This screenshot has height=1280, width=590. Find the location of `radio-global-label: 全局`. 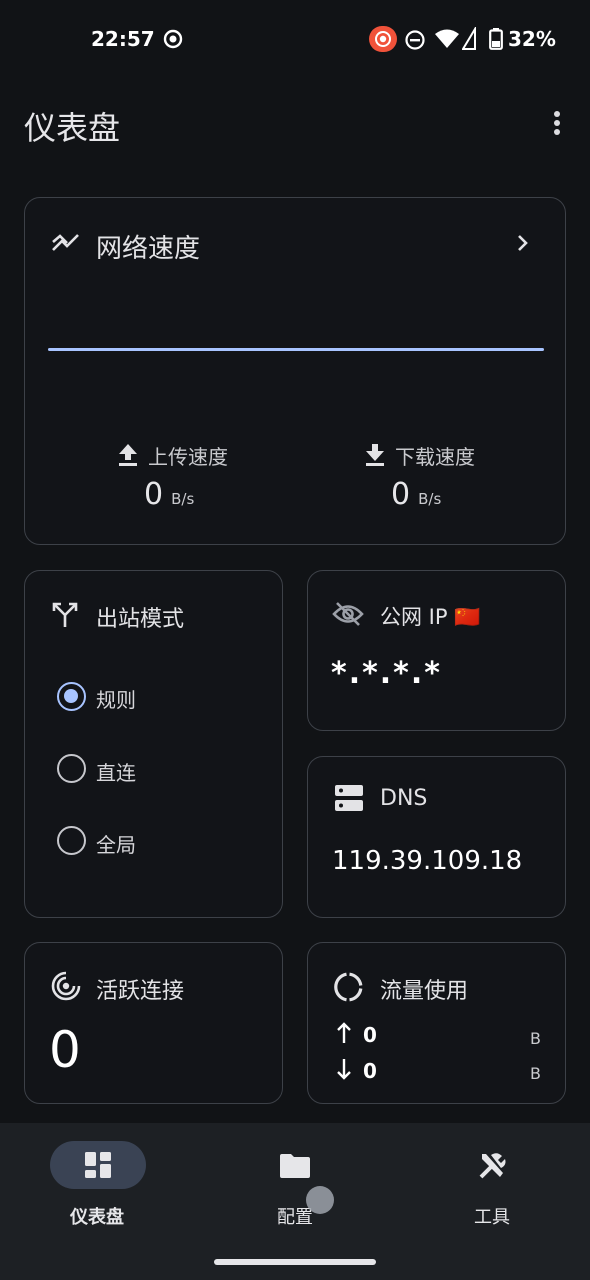

radio-global-label: 全局 is located at coordinates (116, 843).